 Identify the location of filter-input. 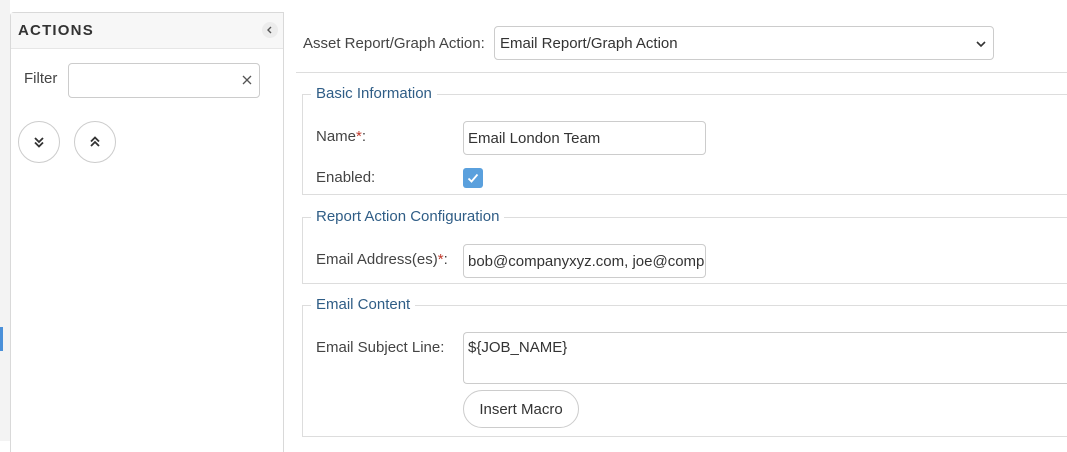
(155, 80).